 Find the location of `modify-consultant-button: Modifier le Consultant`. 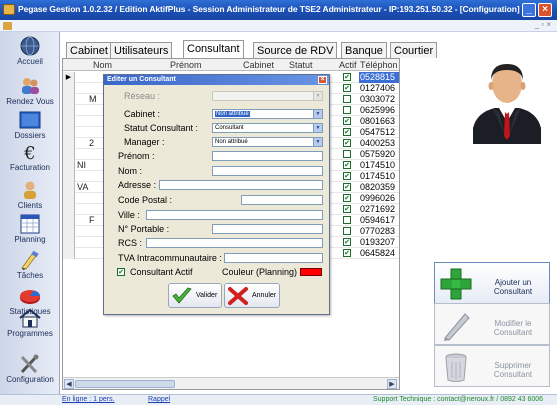

modify-consultant-button: Modifier le Consultant is located at coordinates (492, 324).